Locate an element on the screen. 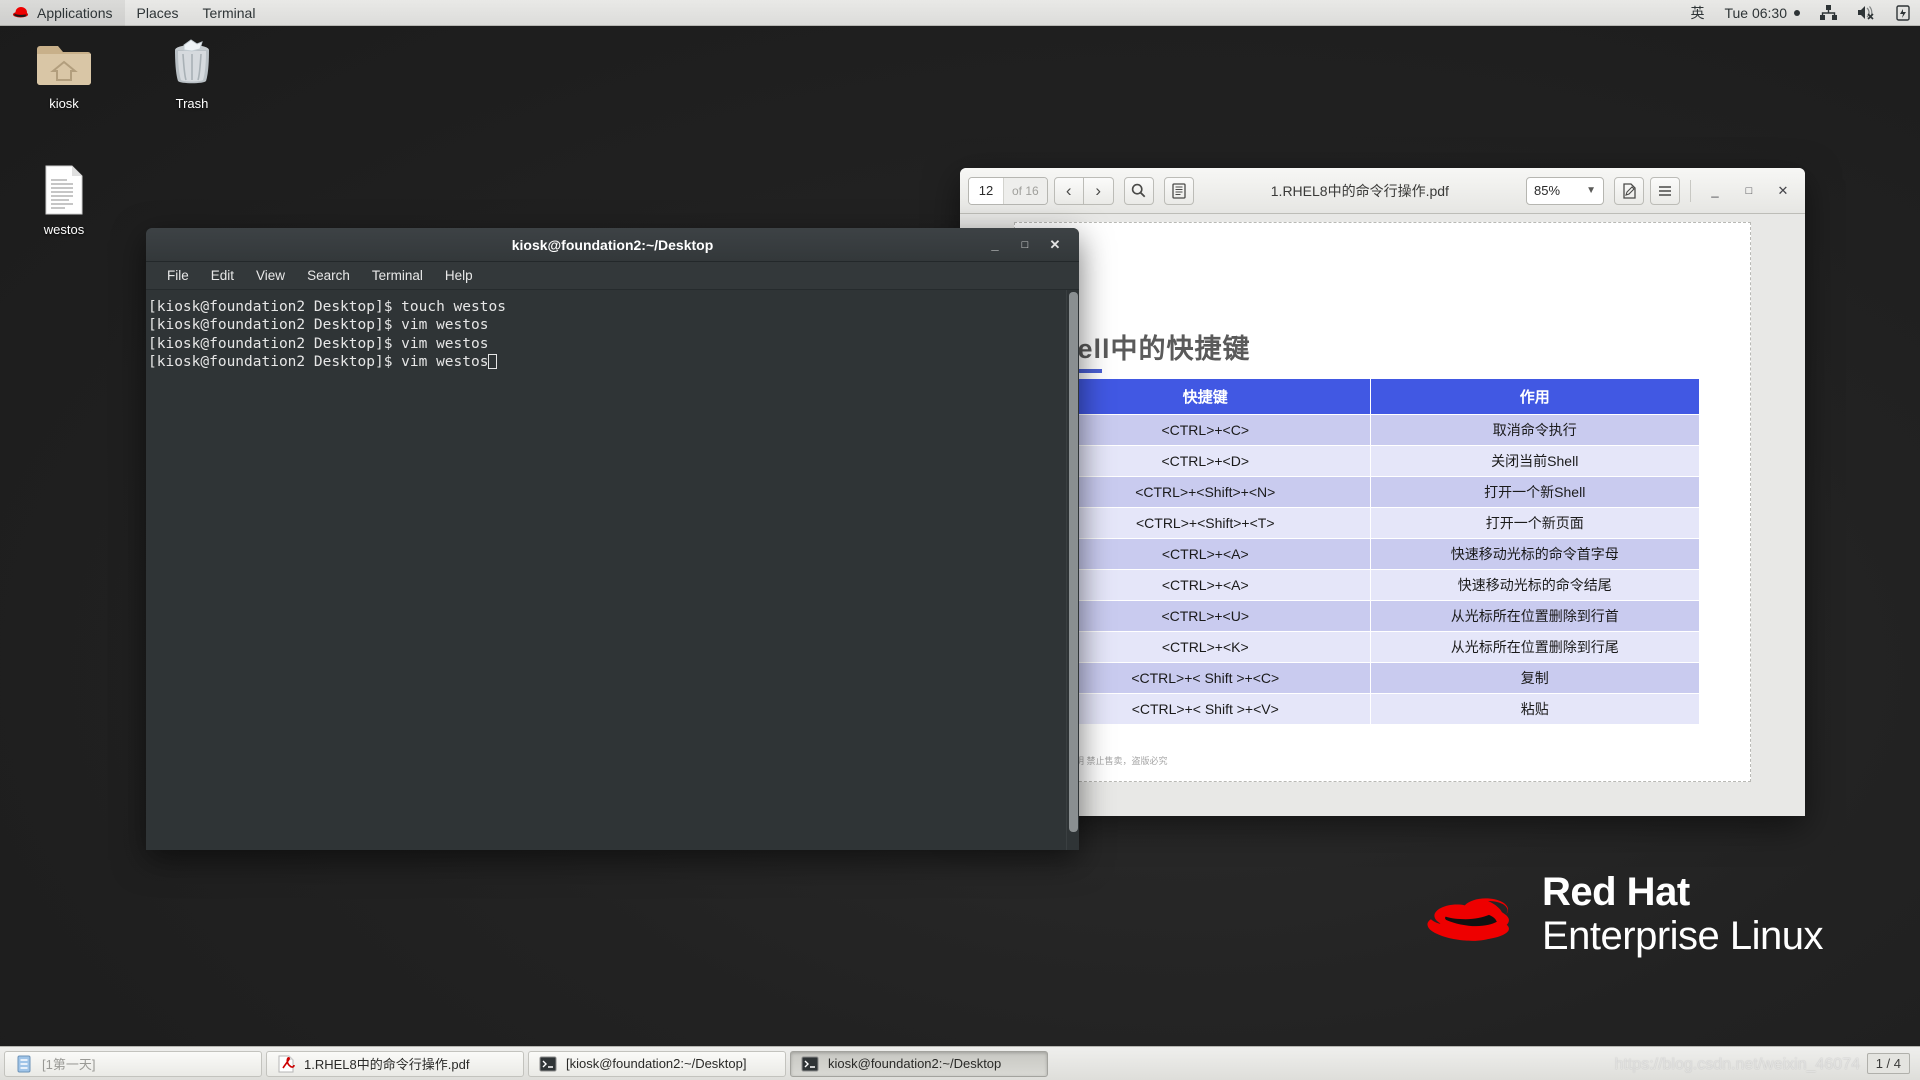 This screenshot has height=1080, width=1920. menu-edit: Edit is located at coordinates (222, 275).